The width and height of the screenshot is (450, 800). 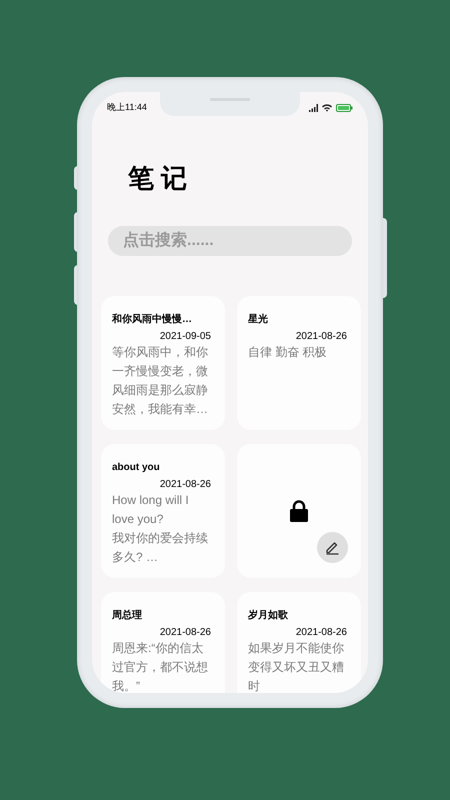 I want to click on wifi-icon, so click(x=327, y=108).